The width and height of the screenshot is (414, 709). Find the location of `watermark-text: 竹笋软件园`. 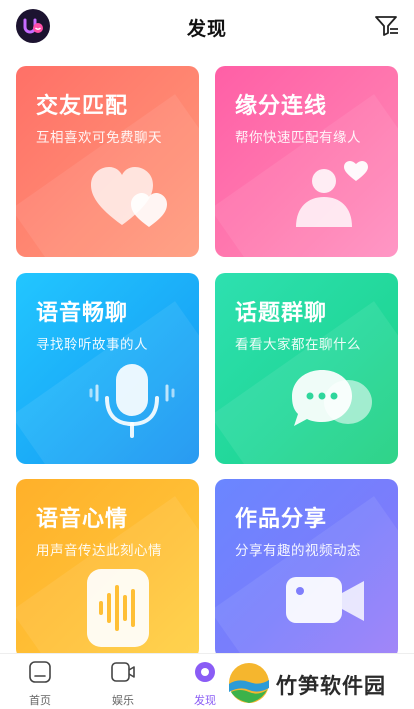

watermark-text: 竹笋软件园 is located at coordinates (331, 686).